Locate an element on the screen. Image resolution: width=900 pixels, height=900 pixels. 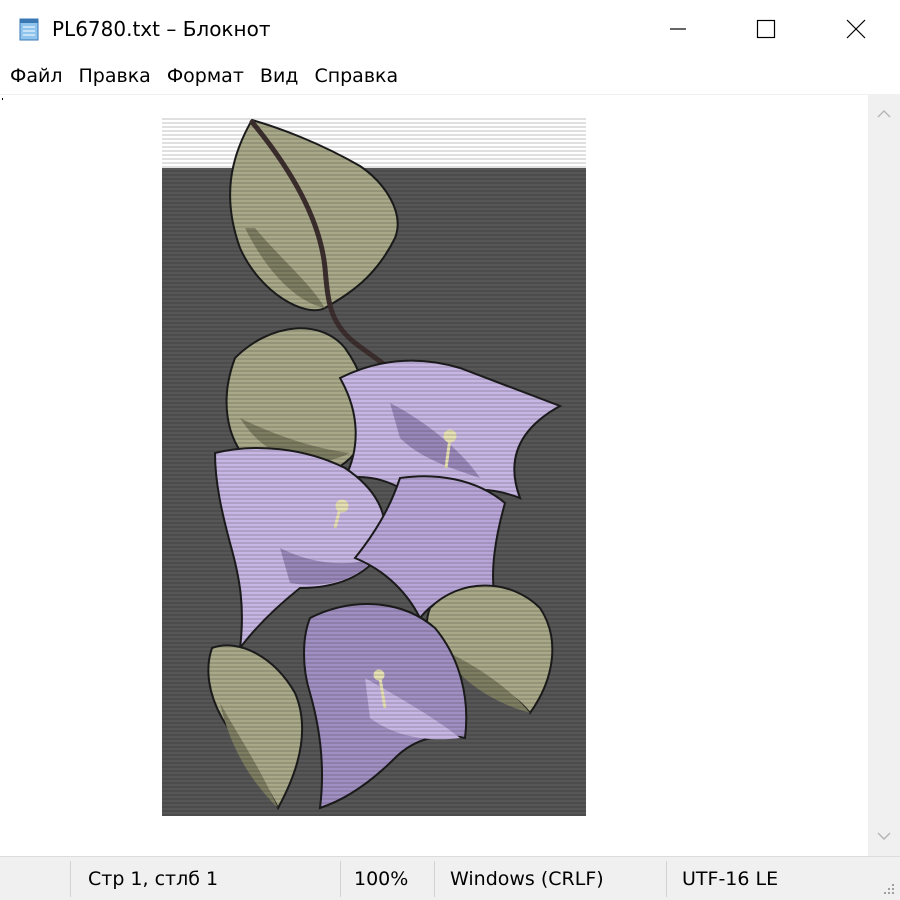
zoom-level: 100% is located at coordinates (381, 879).